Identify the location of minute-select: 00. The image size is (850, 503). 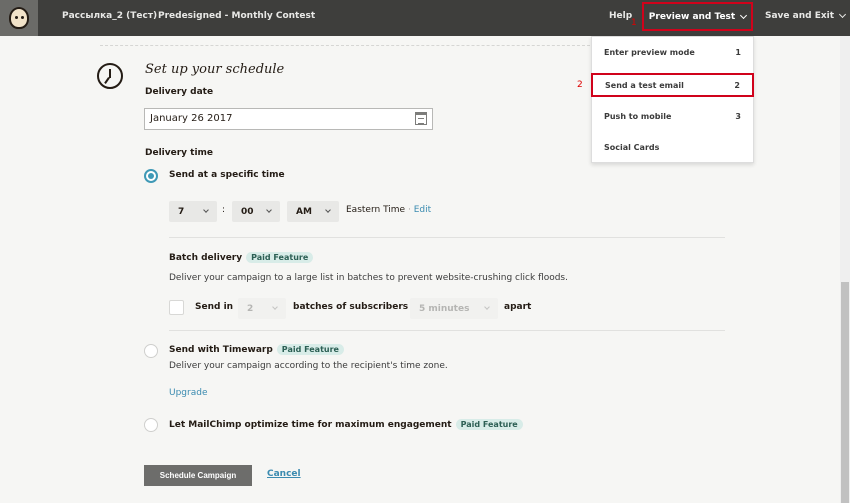
(256, 211).